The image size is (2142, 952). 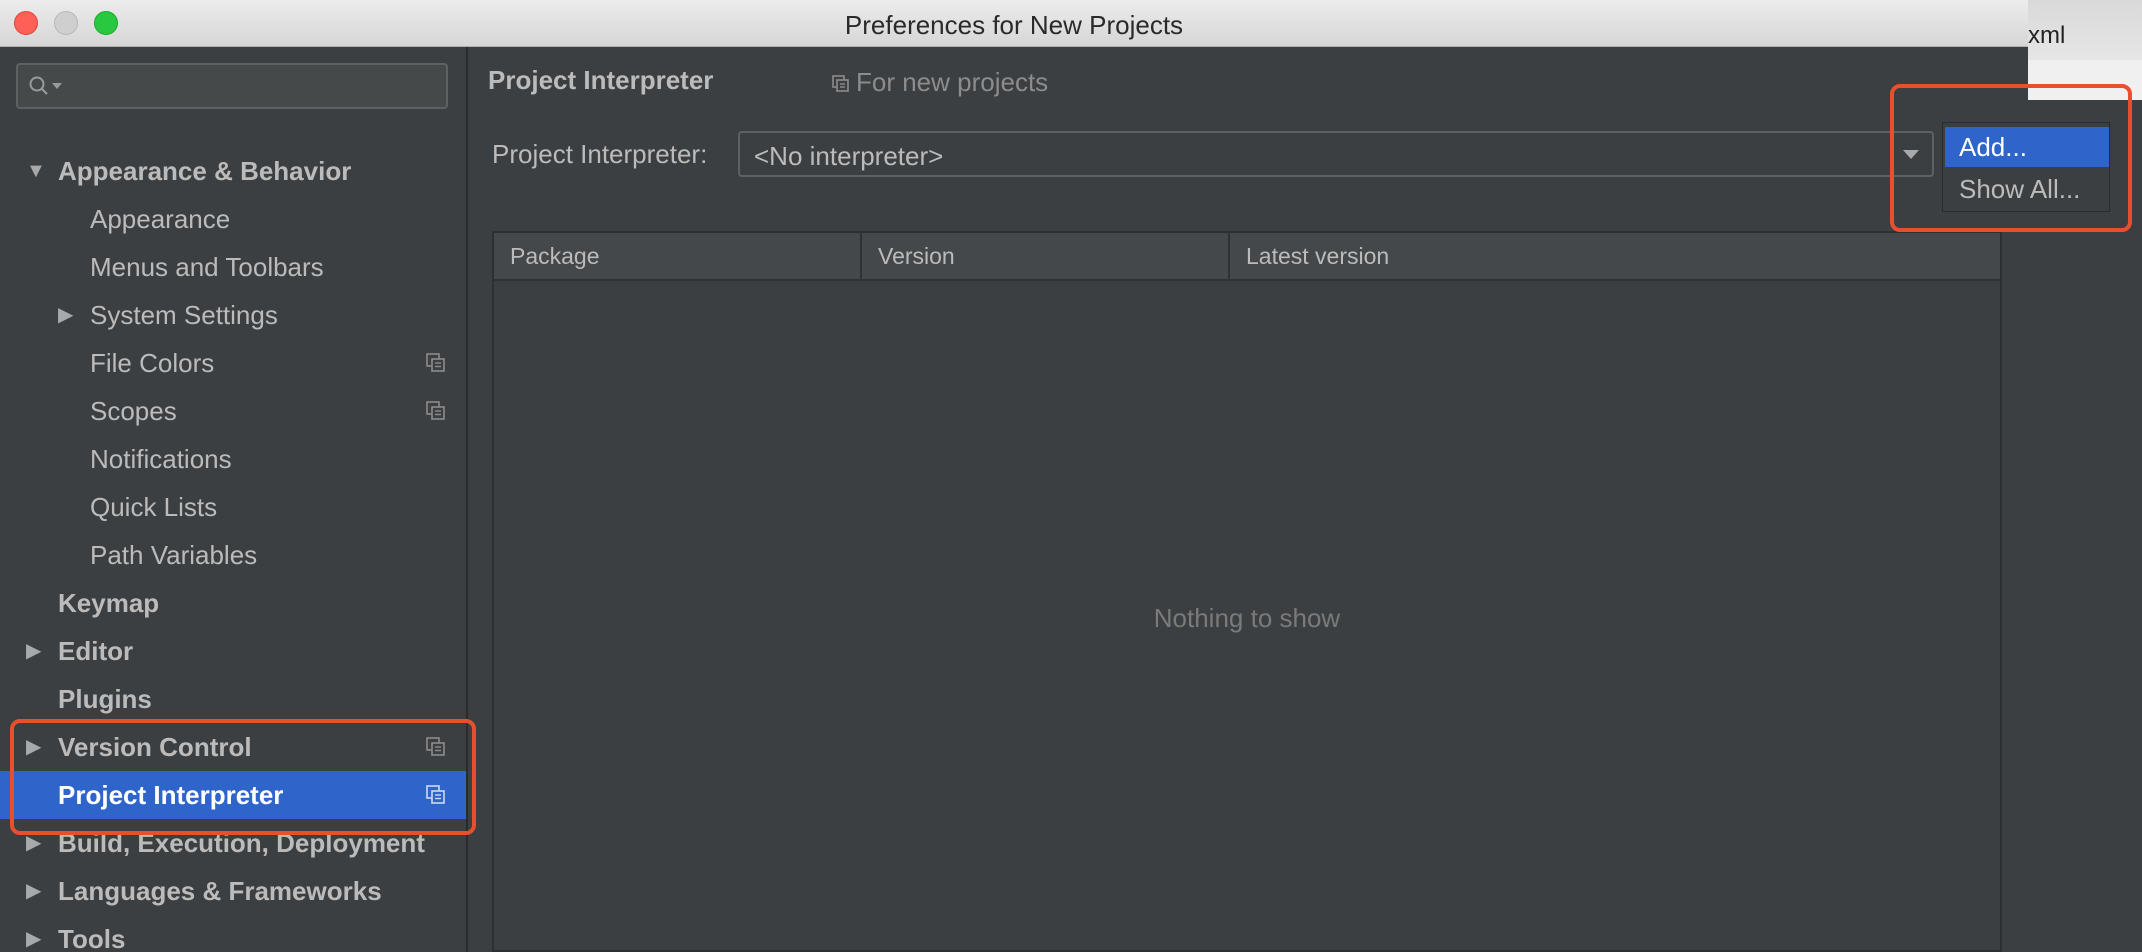 What do you see at coordinates (849, 156) in the screenshot?
I see `interpreter-select-value: <No interpreter>` at bounding box center [849, 156].